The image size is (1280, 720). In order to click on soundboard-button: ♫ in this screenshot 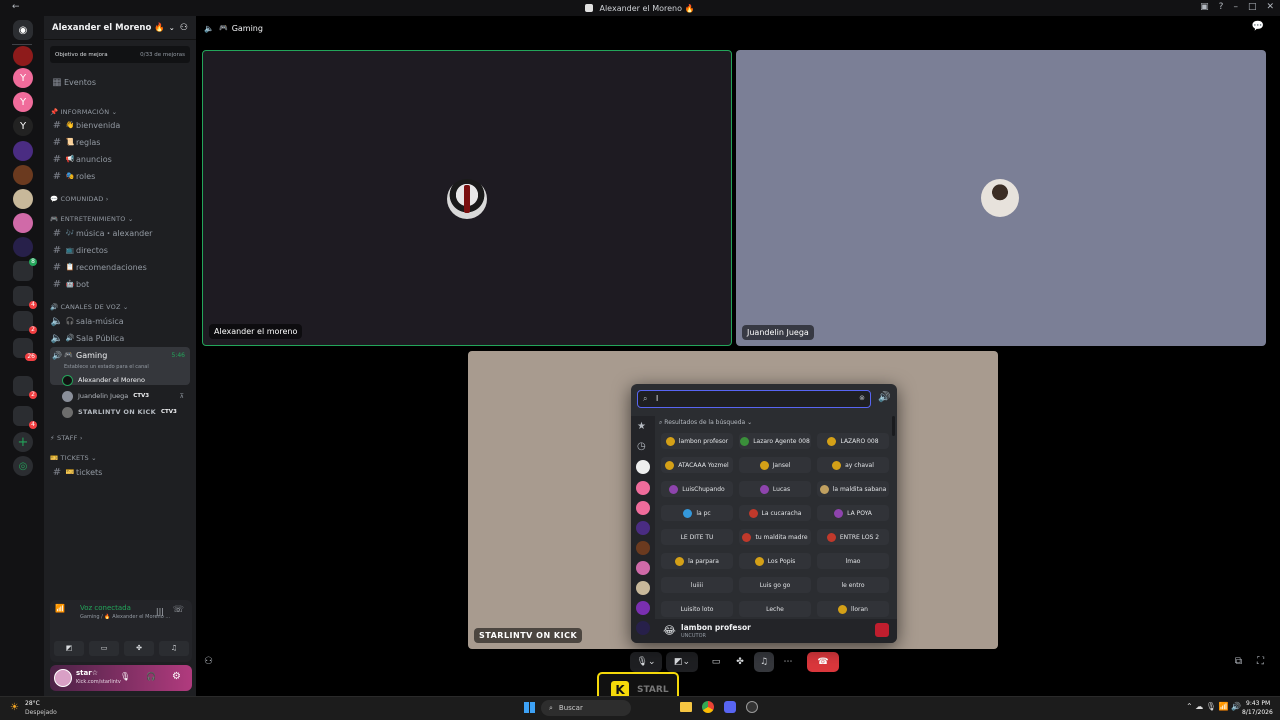, I will do `click(174, 648)`.